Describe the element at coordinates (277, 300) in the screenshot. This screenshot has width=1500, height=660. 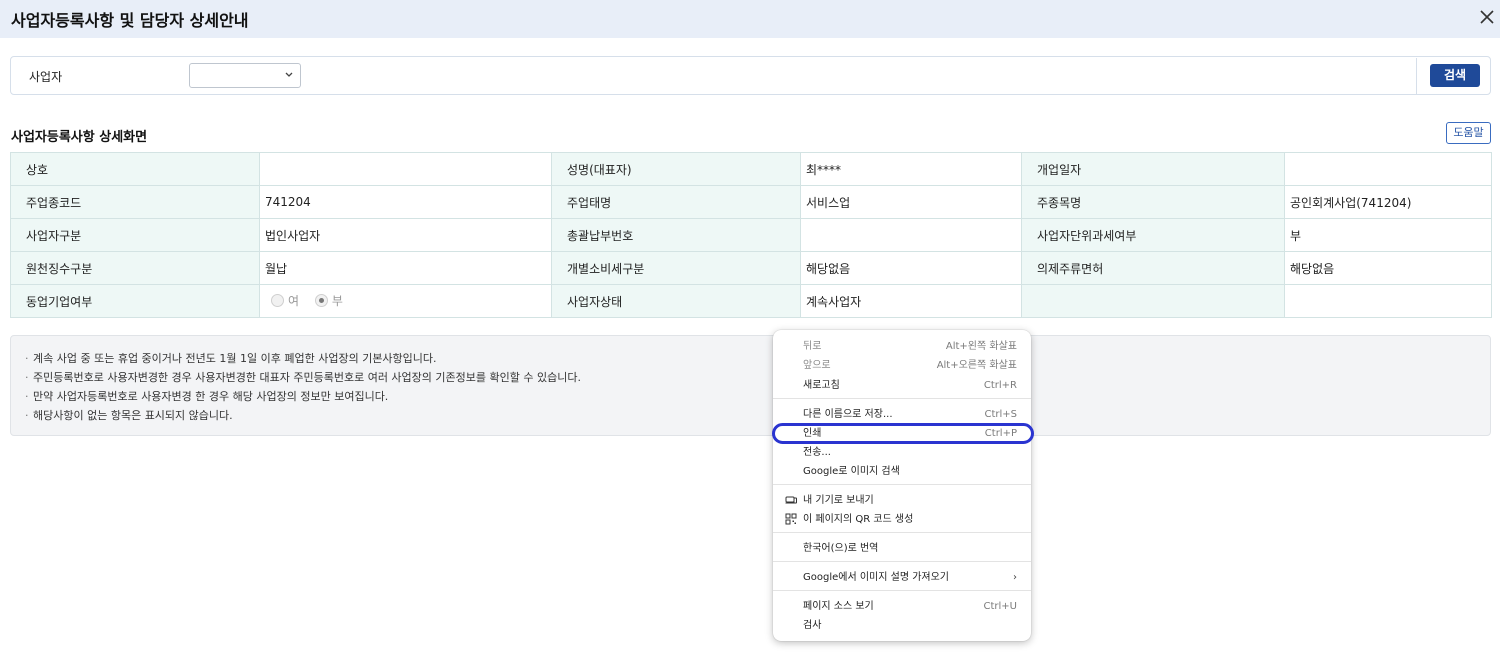
I see `radio-yes-circle` at that location.